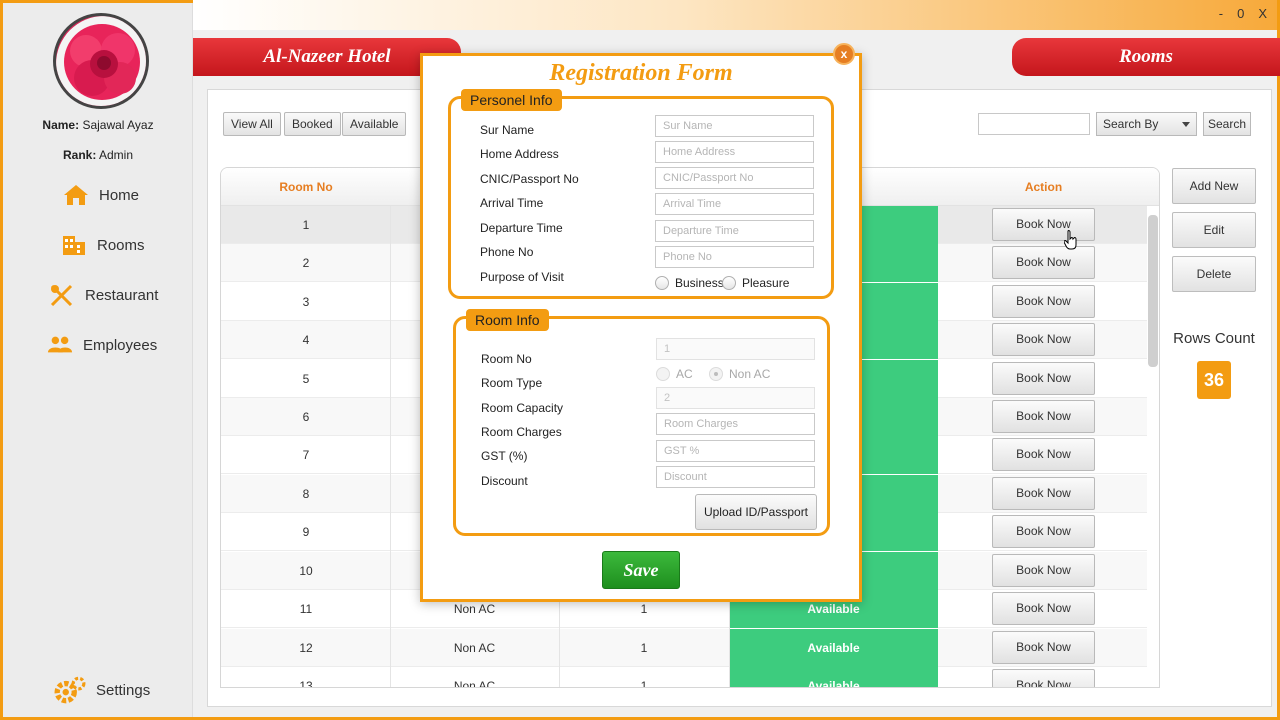 This screenshot has width=1280, height=720. I want to click on room-type-cell: Non AC, so click(474, 648).